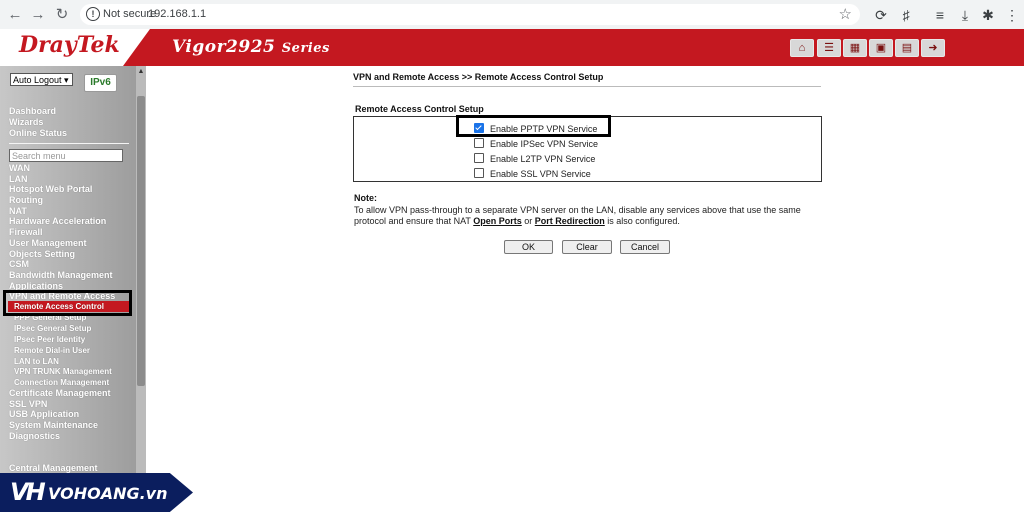  I want to click on section-title: Remote Access Control Setup, so click(419, 109).